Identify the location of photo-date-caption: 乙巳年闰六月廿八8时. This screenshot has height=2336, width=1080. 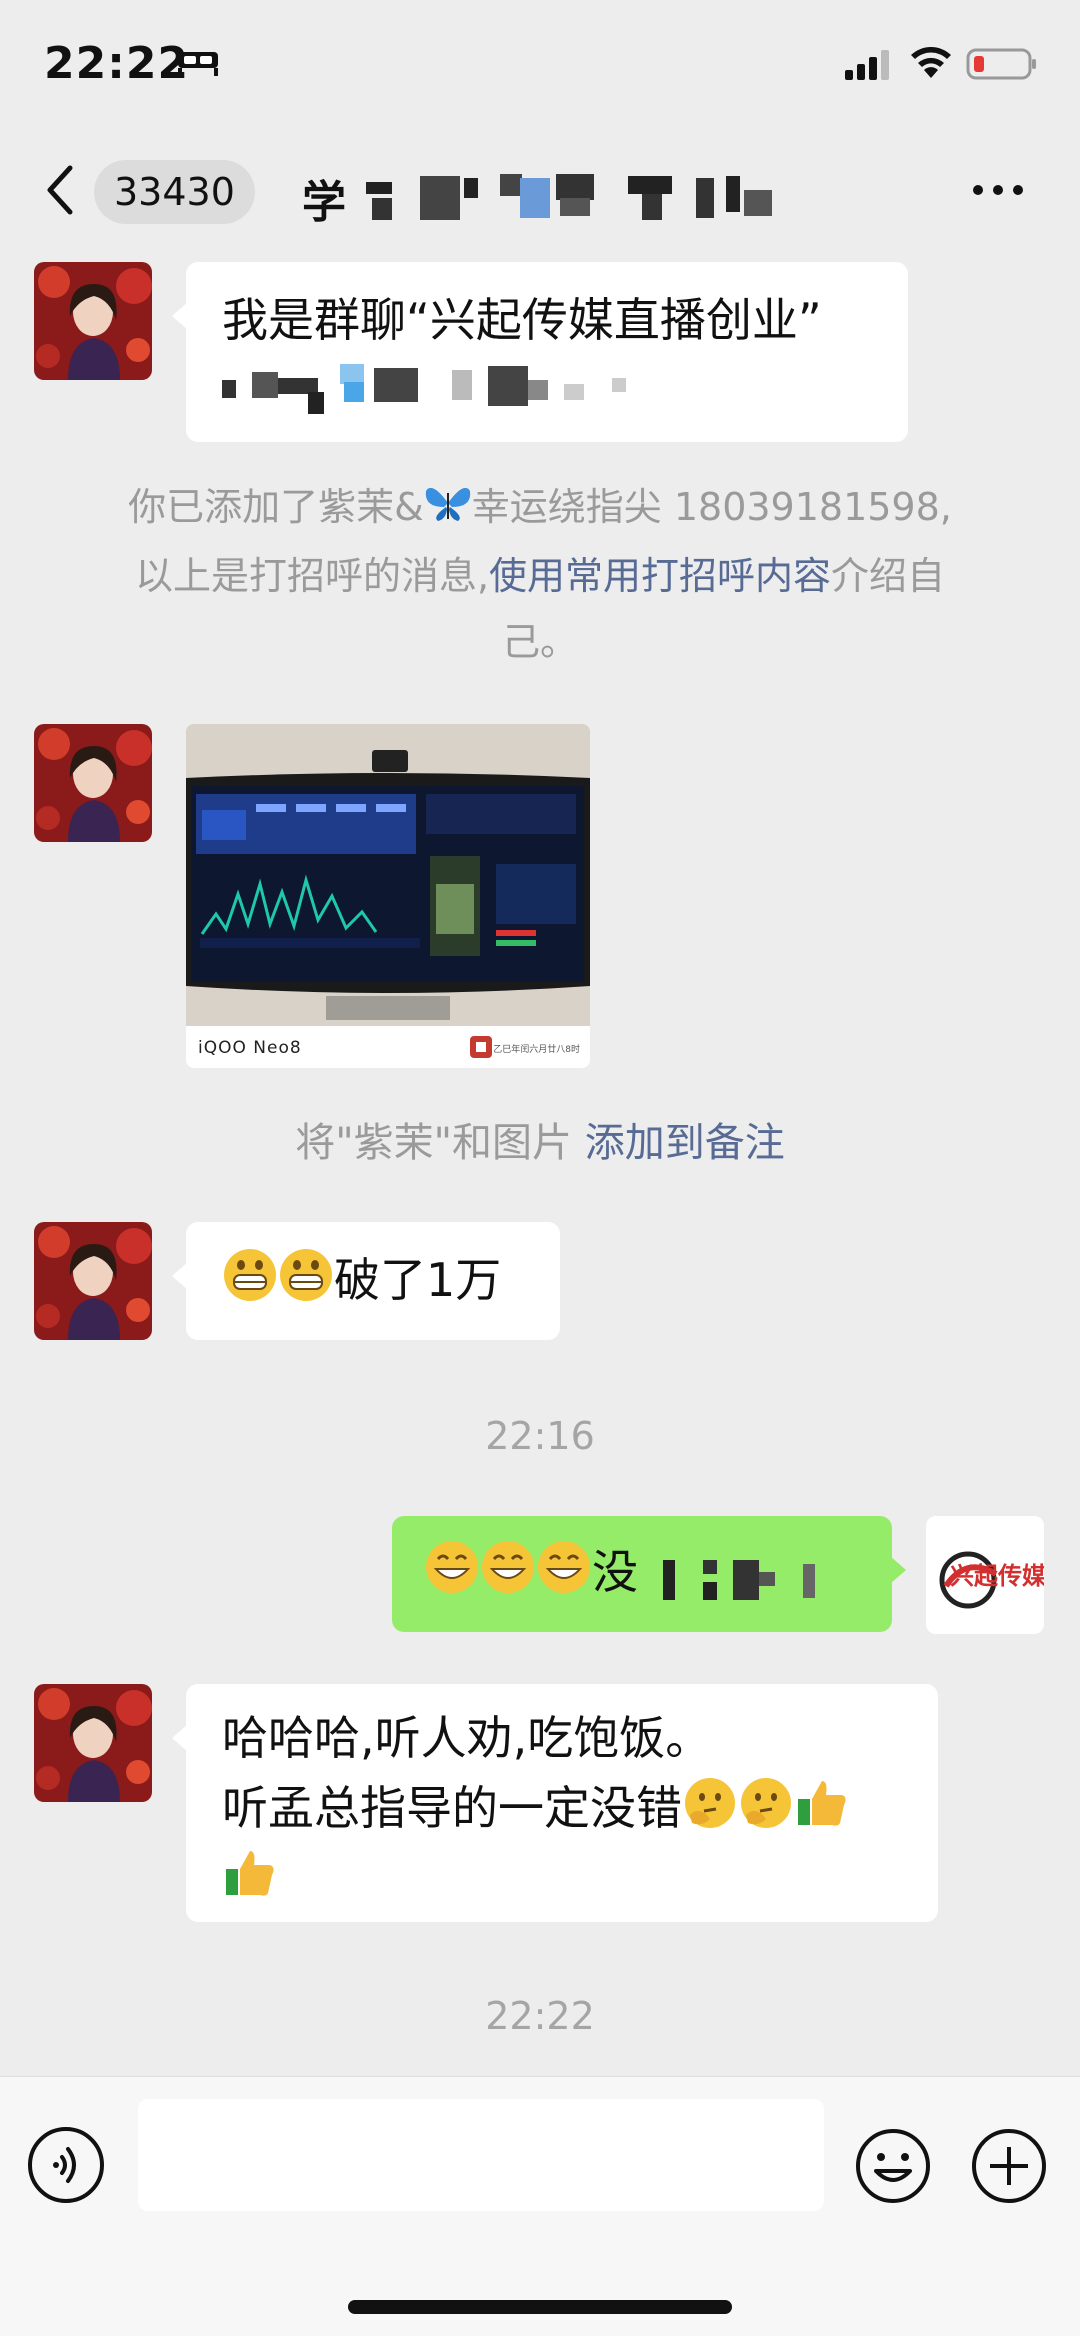
(536, 1050).